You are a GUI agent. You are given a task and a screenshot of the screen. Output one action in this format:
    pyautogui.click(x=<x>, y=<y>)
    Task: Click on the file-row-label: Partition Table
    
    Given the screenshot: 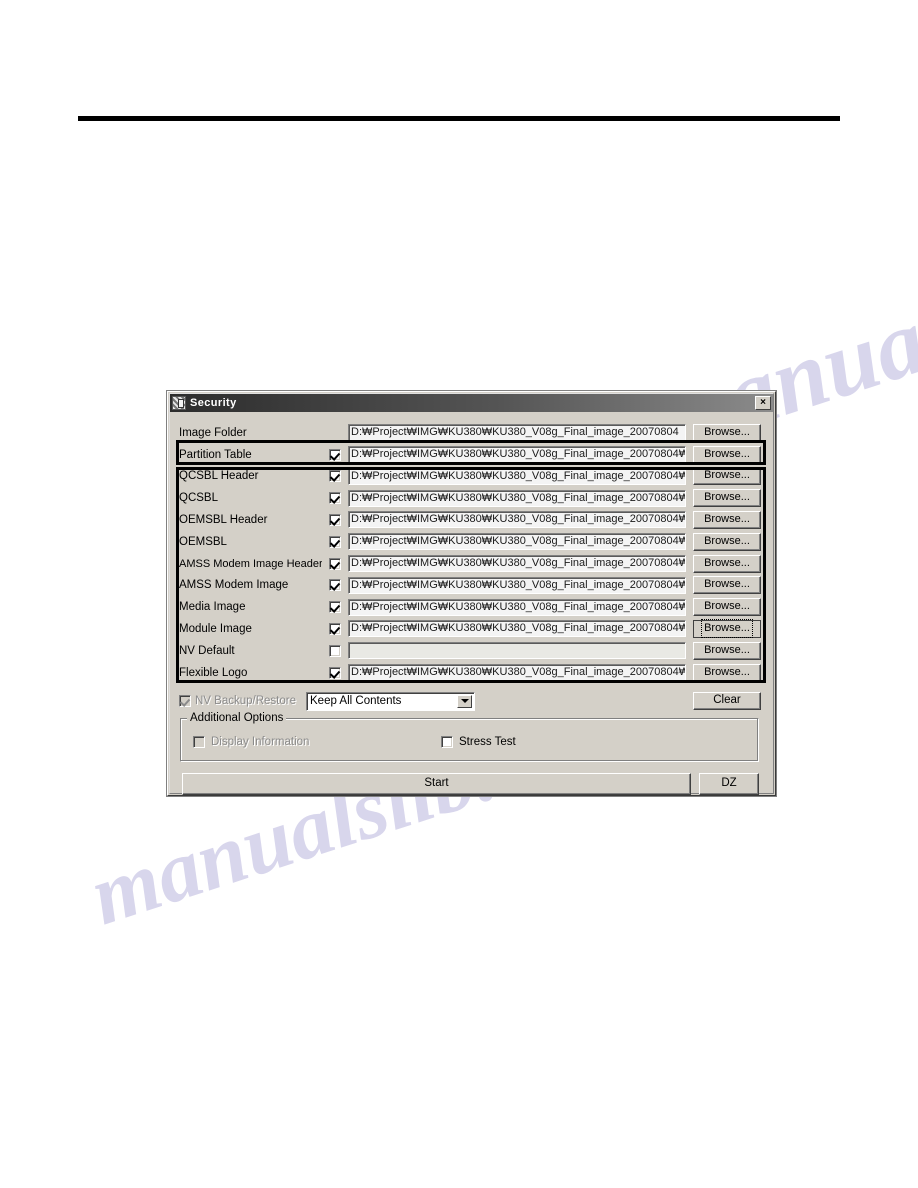 What is the action you would take?
    pyautogui.click(x=215, y=454)
    